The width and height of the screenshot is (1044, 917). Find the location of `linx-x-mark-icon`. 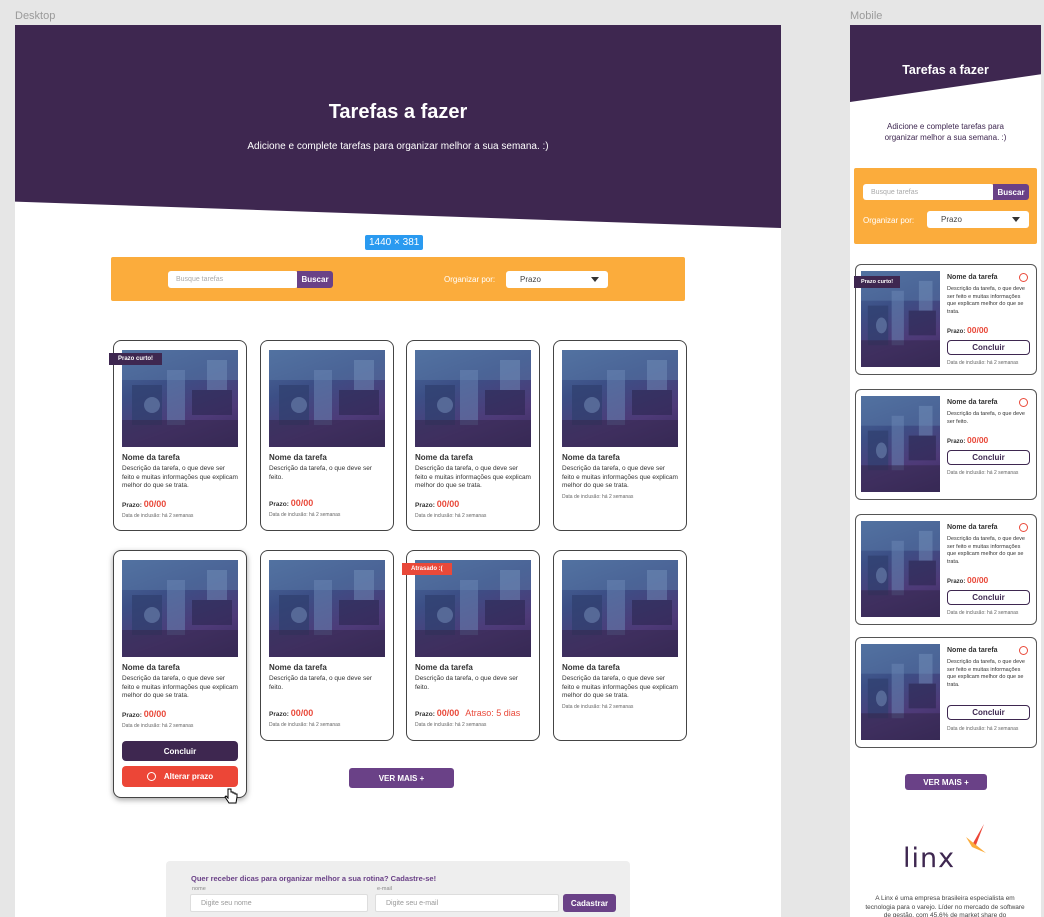

linx-x-mark-icon is located at coordinates (976, 838).